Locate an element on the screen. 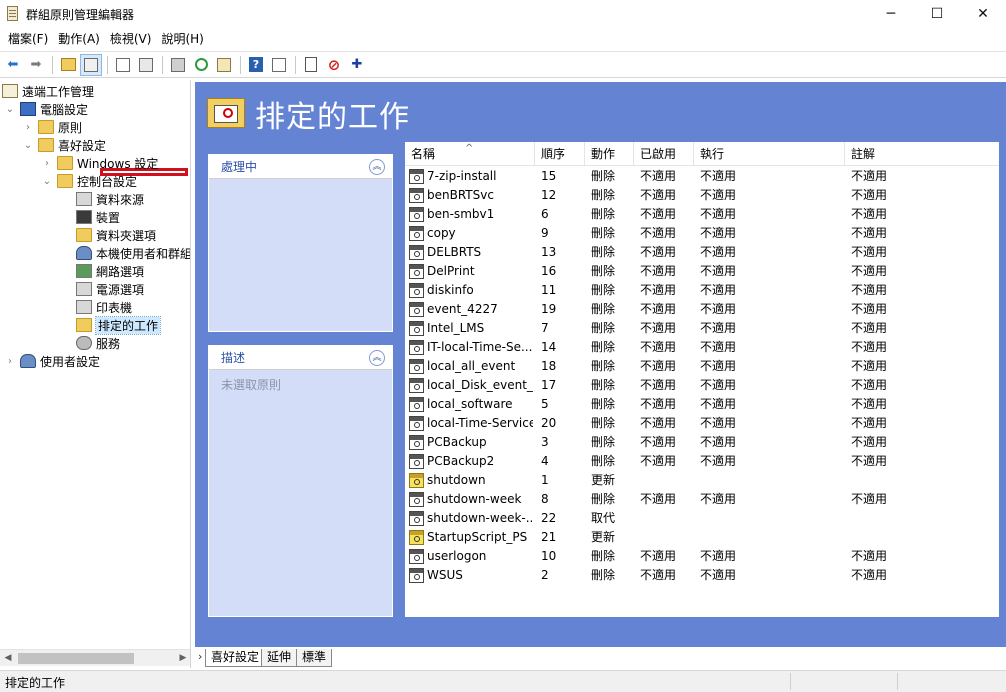 This screenshot has width=1006, height=692. table-row: benBRTSvc 12 刪除 不適用 不適用 不適用 is located at coordinates (702, 195).